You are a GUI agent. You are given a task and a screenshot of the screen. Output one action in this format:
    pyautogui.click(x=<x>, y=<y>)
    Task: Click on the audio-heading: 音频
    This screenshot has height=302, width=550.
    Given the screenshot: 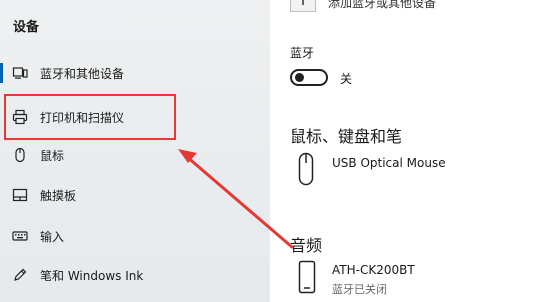 What is the action you would take?
    pyautogui.click(x=306, y=245)
    